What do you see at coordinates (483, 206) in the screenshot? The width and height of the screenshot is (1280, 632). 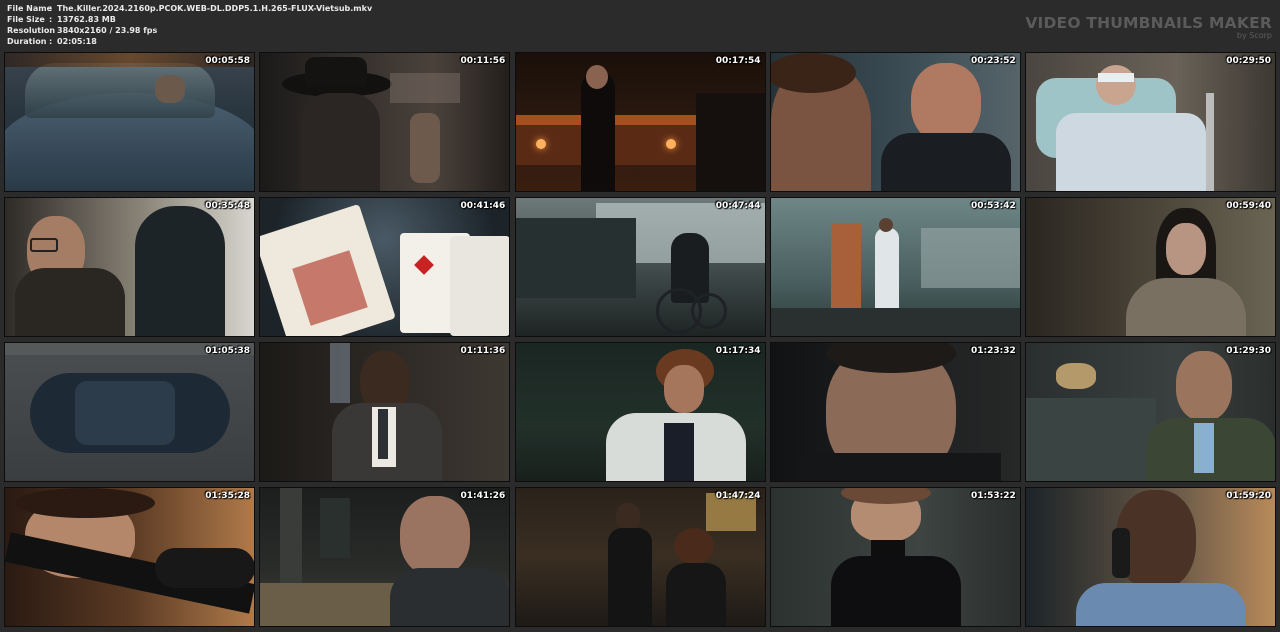 I see `timestamp: 00:41:46` at bounding box center [483, 206].